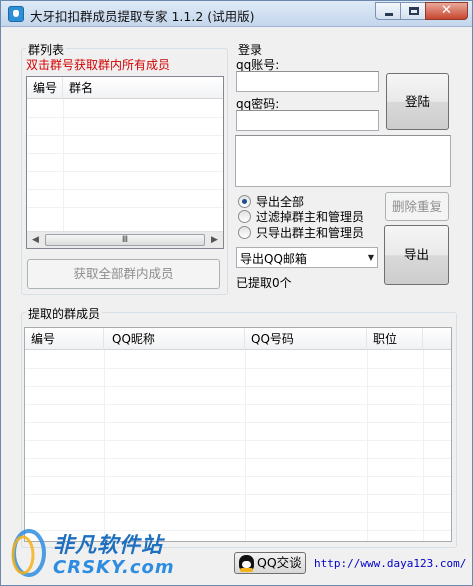  What do you see at coordinates (28, 553) in the screenshot?
I see `crsky-logo-icon` at bounding box center [28, 553].